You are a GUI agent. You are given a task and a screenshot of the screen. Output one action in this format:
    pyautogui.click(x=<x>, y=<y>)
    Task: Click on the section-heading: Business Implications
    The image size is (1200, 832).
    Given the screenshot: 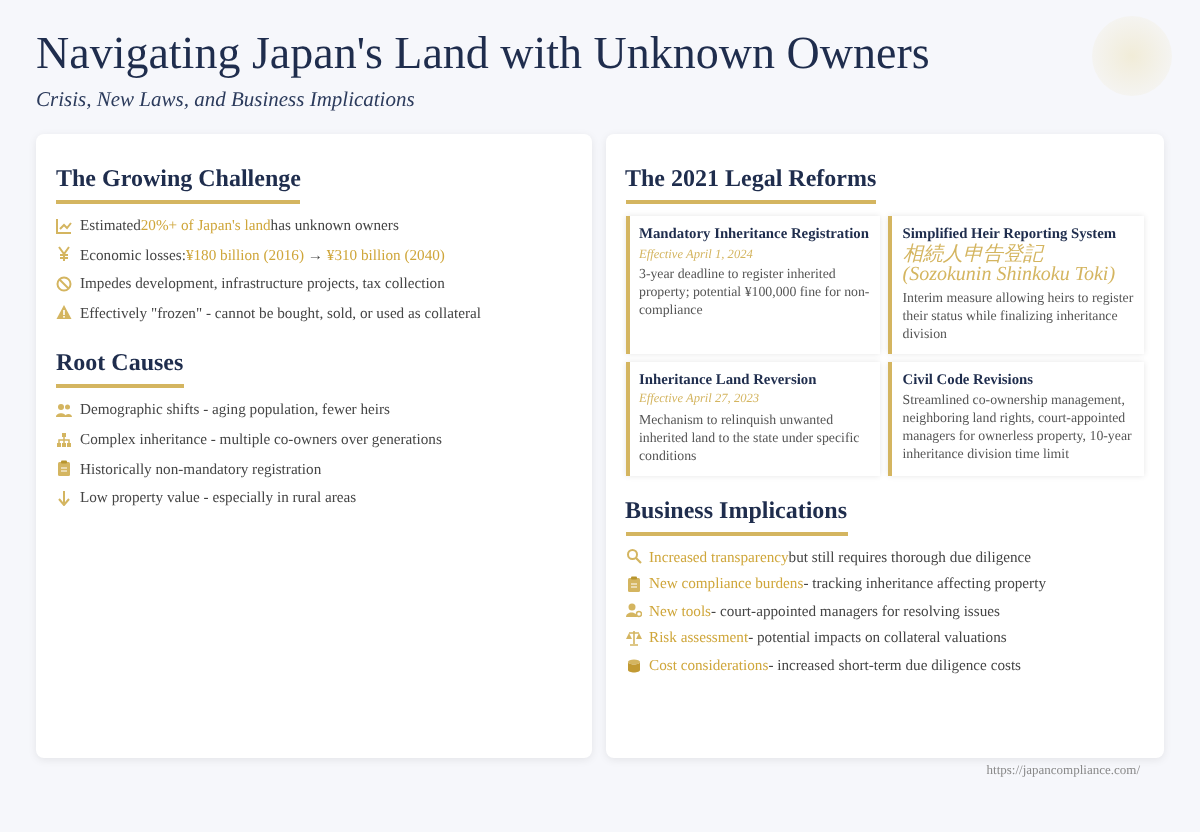 What is the action you would take?
    pyautogui.click(x=736, y=513)
    